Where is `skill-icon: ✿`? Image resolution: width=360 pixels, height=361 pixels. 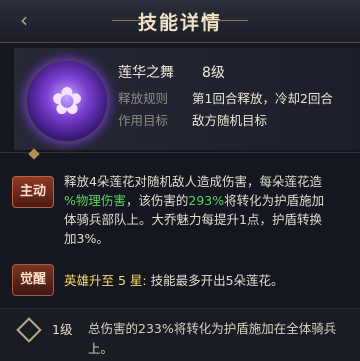
skill-icon: ✿ is located at coordinates (67, 101).